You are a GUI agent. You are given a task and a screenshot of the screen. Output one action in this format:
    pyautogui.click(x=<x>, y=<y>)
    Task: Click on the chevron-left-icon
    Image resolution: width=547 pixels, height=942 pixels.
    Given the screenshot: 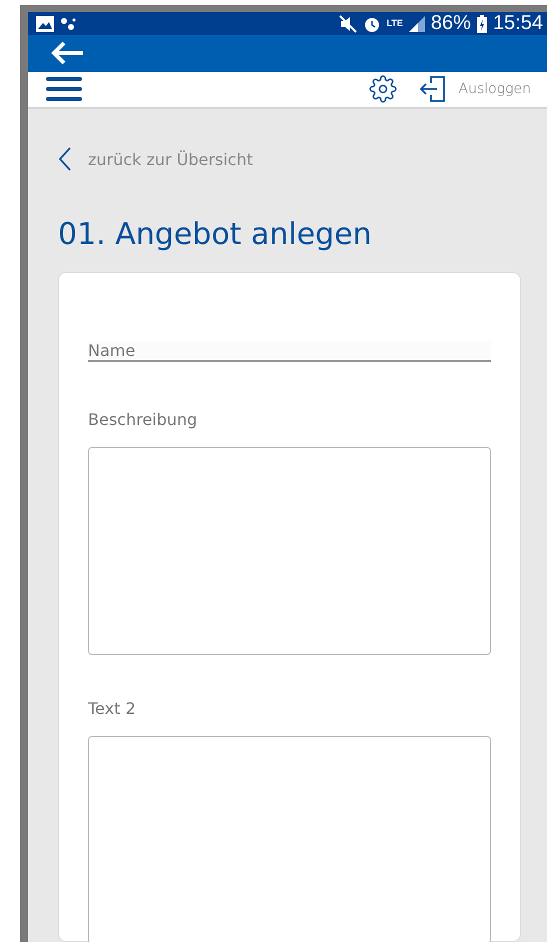 What is the action you would take?
    pyautogui.click(x=65, y=159)
    